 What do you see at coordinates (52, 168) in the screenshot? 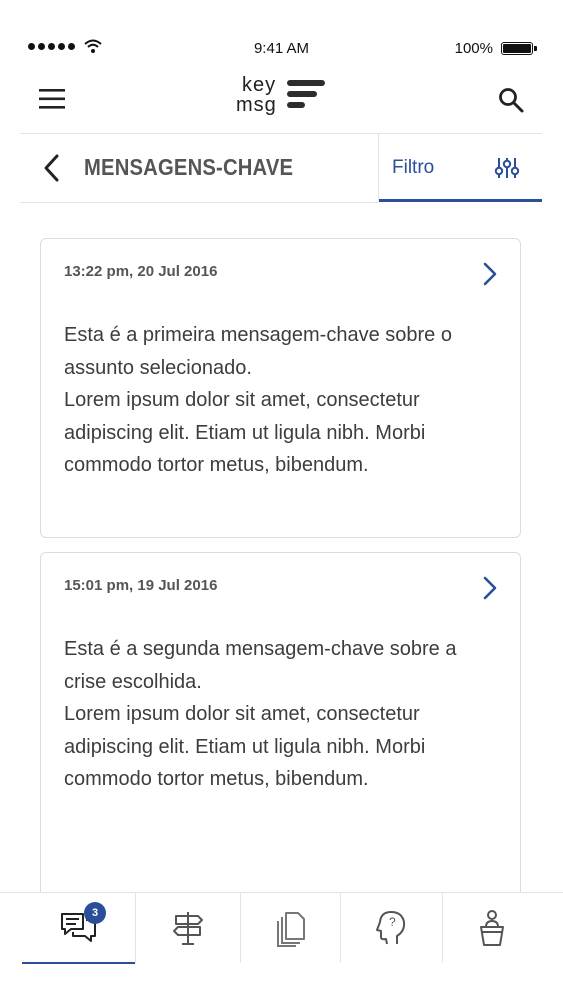
I see `back-chevron-icon` at bounding box center [52, 168].